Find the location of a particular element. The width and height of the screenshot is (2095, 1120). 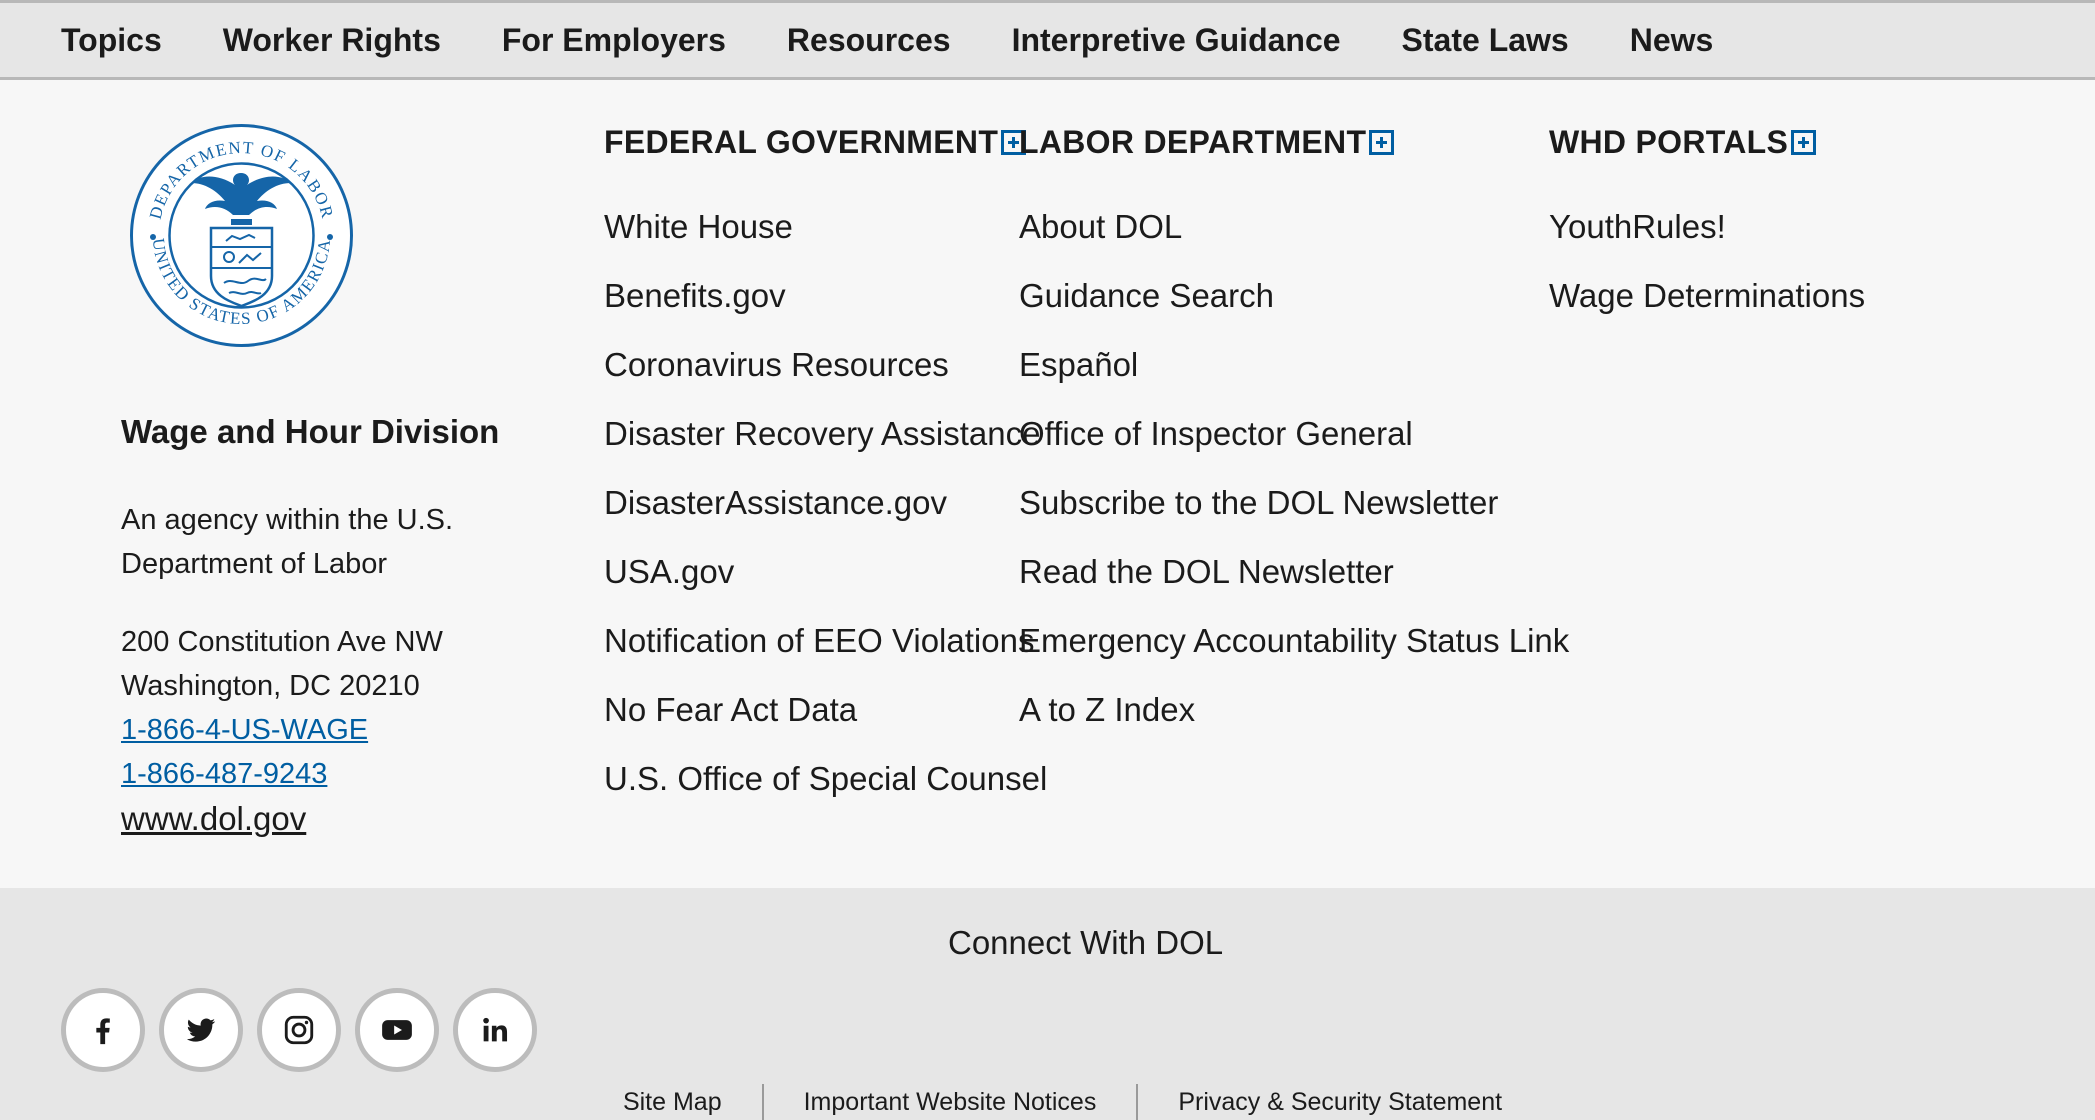

facebook-button is located at coordinates (103, 1030).